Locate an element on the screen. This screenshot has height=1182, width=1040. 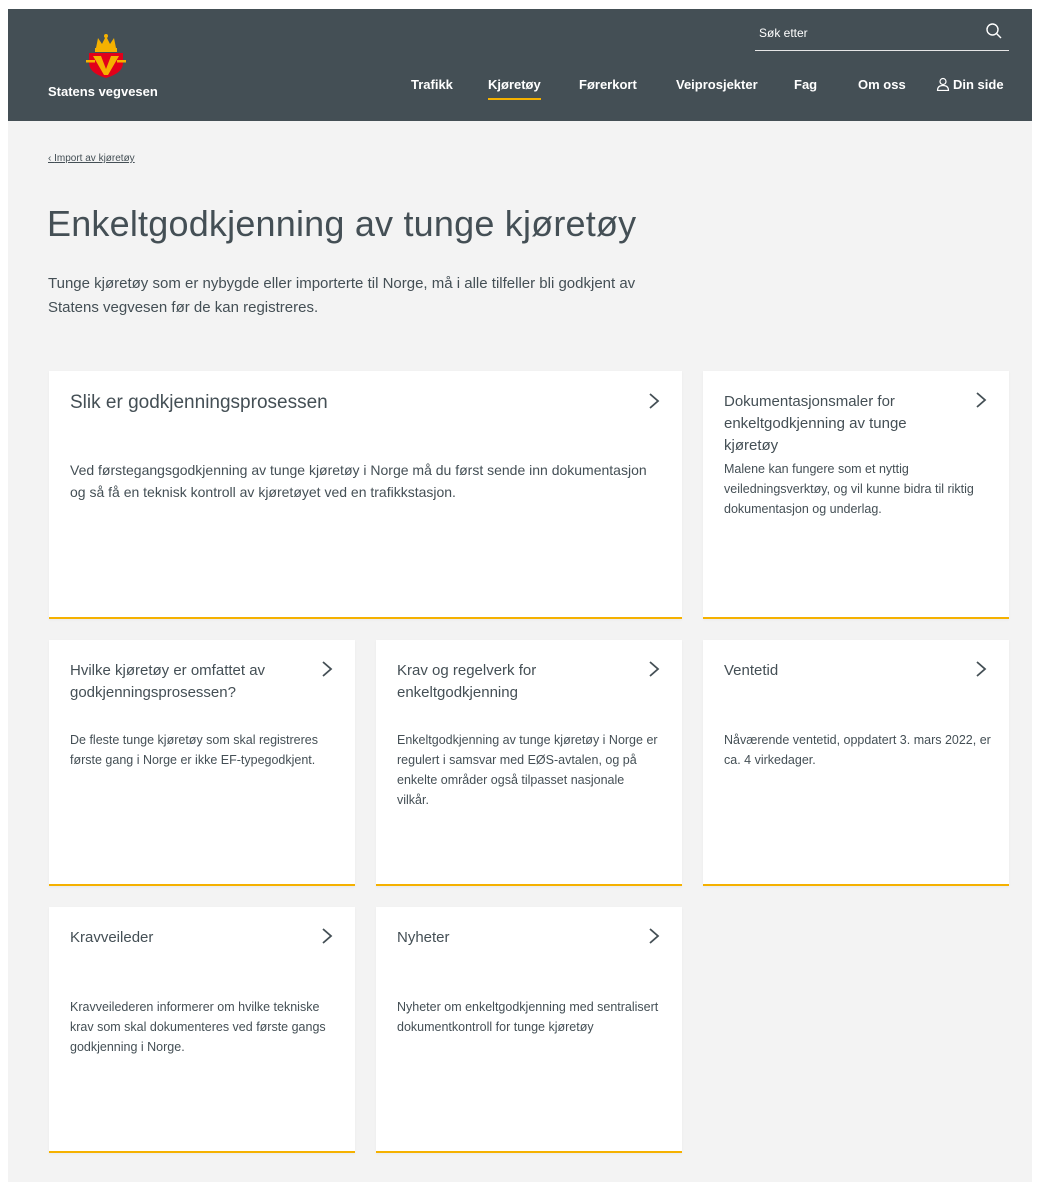
user-icon is located at coordinates (943, 84).